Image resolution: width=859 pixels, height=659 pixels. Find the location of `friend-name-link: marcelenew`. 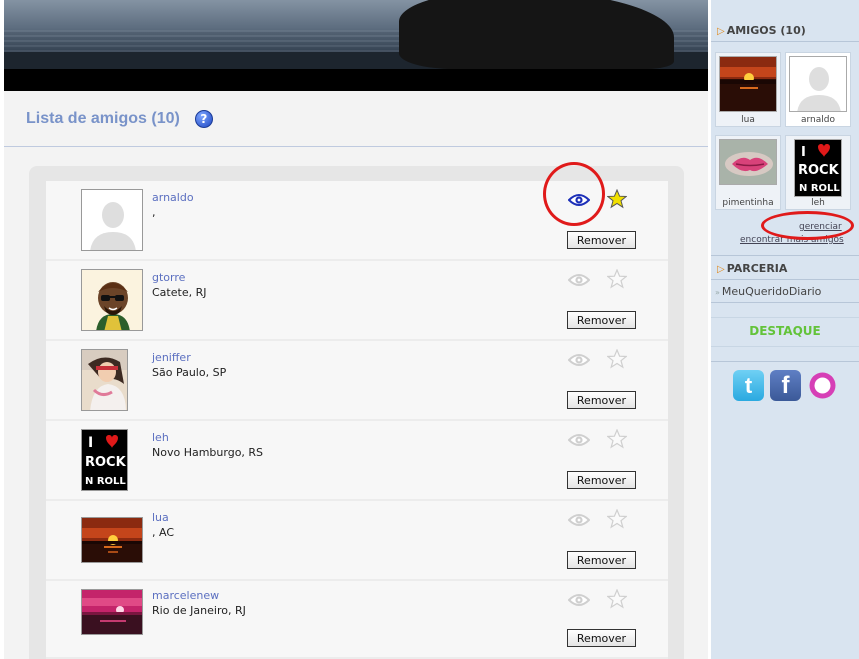

friend-name-link: marcelenew is located at coordinates (185, 595).